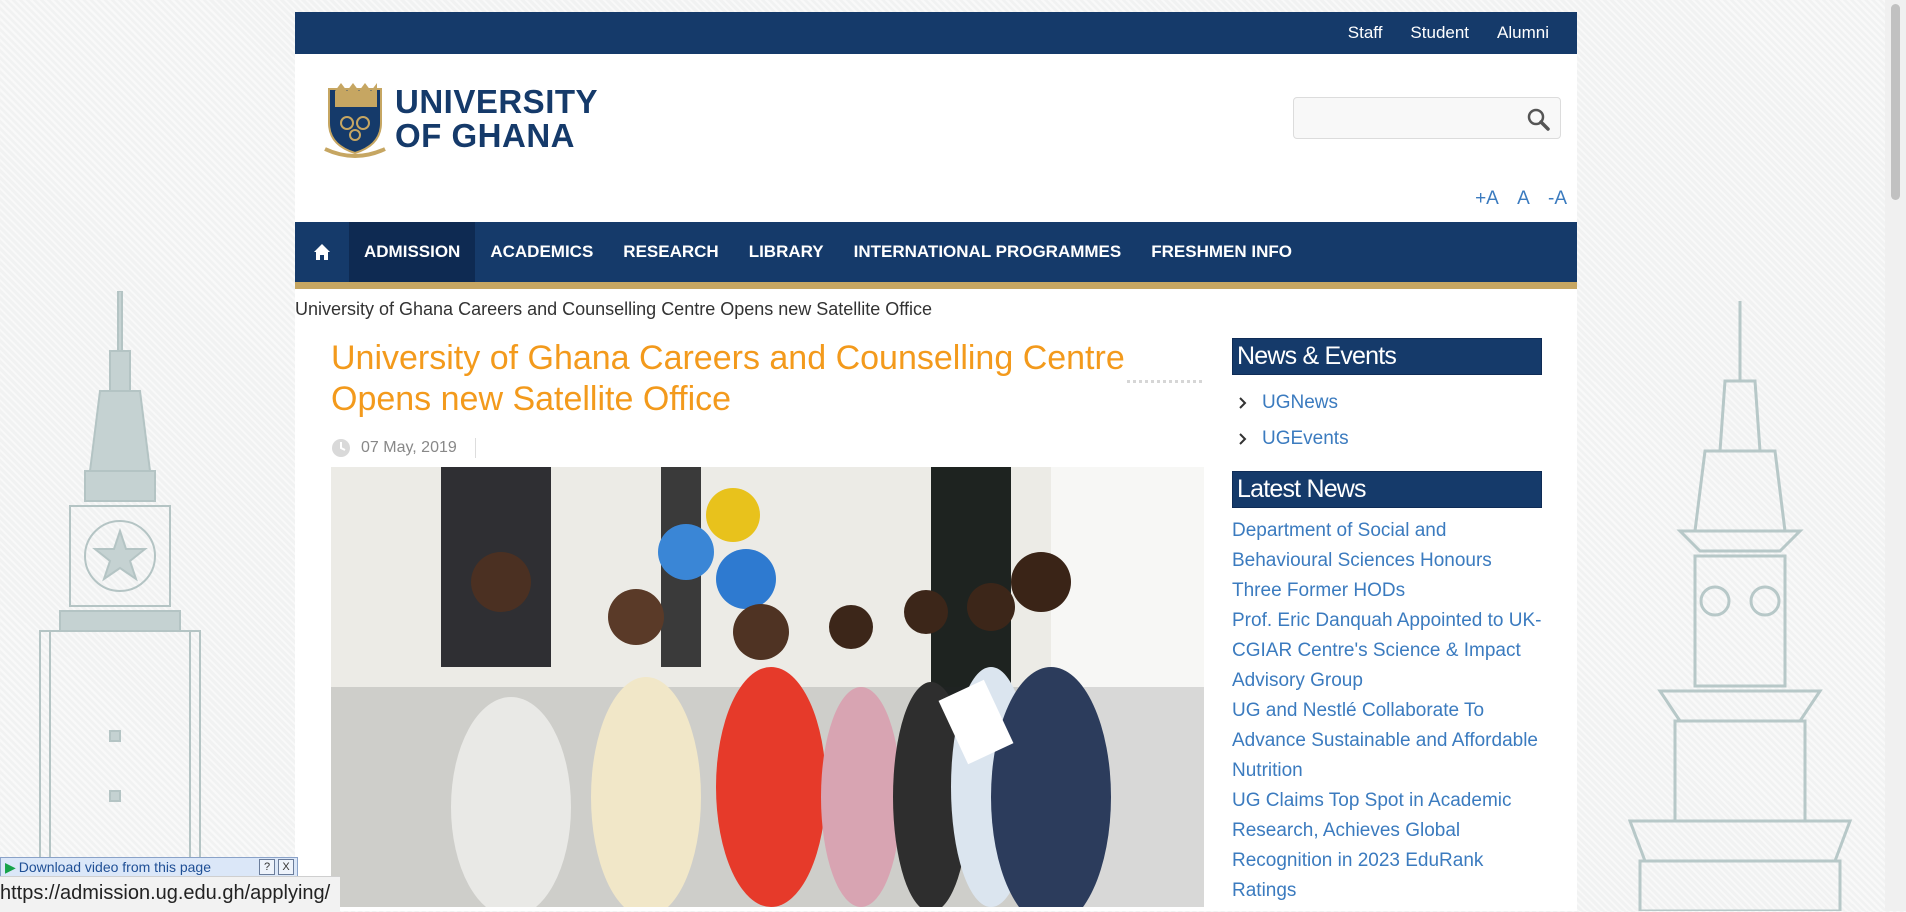 The width and height of the screenshot is (1906, 912). I want to click on play-icon: ▶, so click(10, 866).